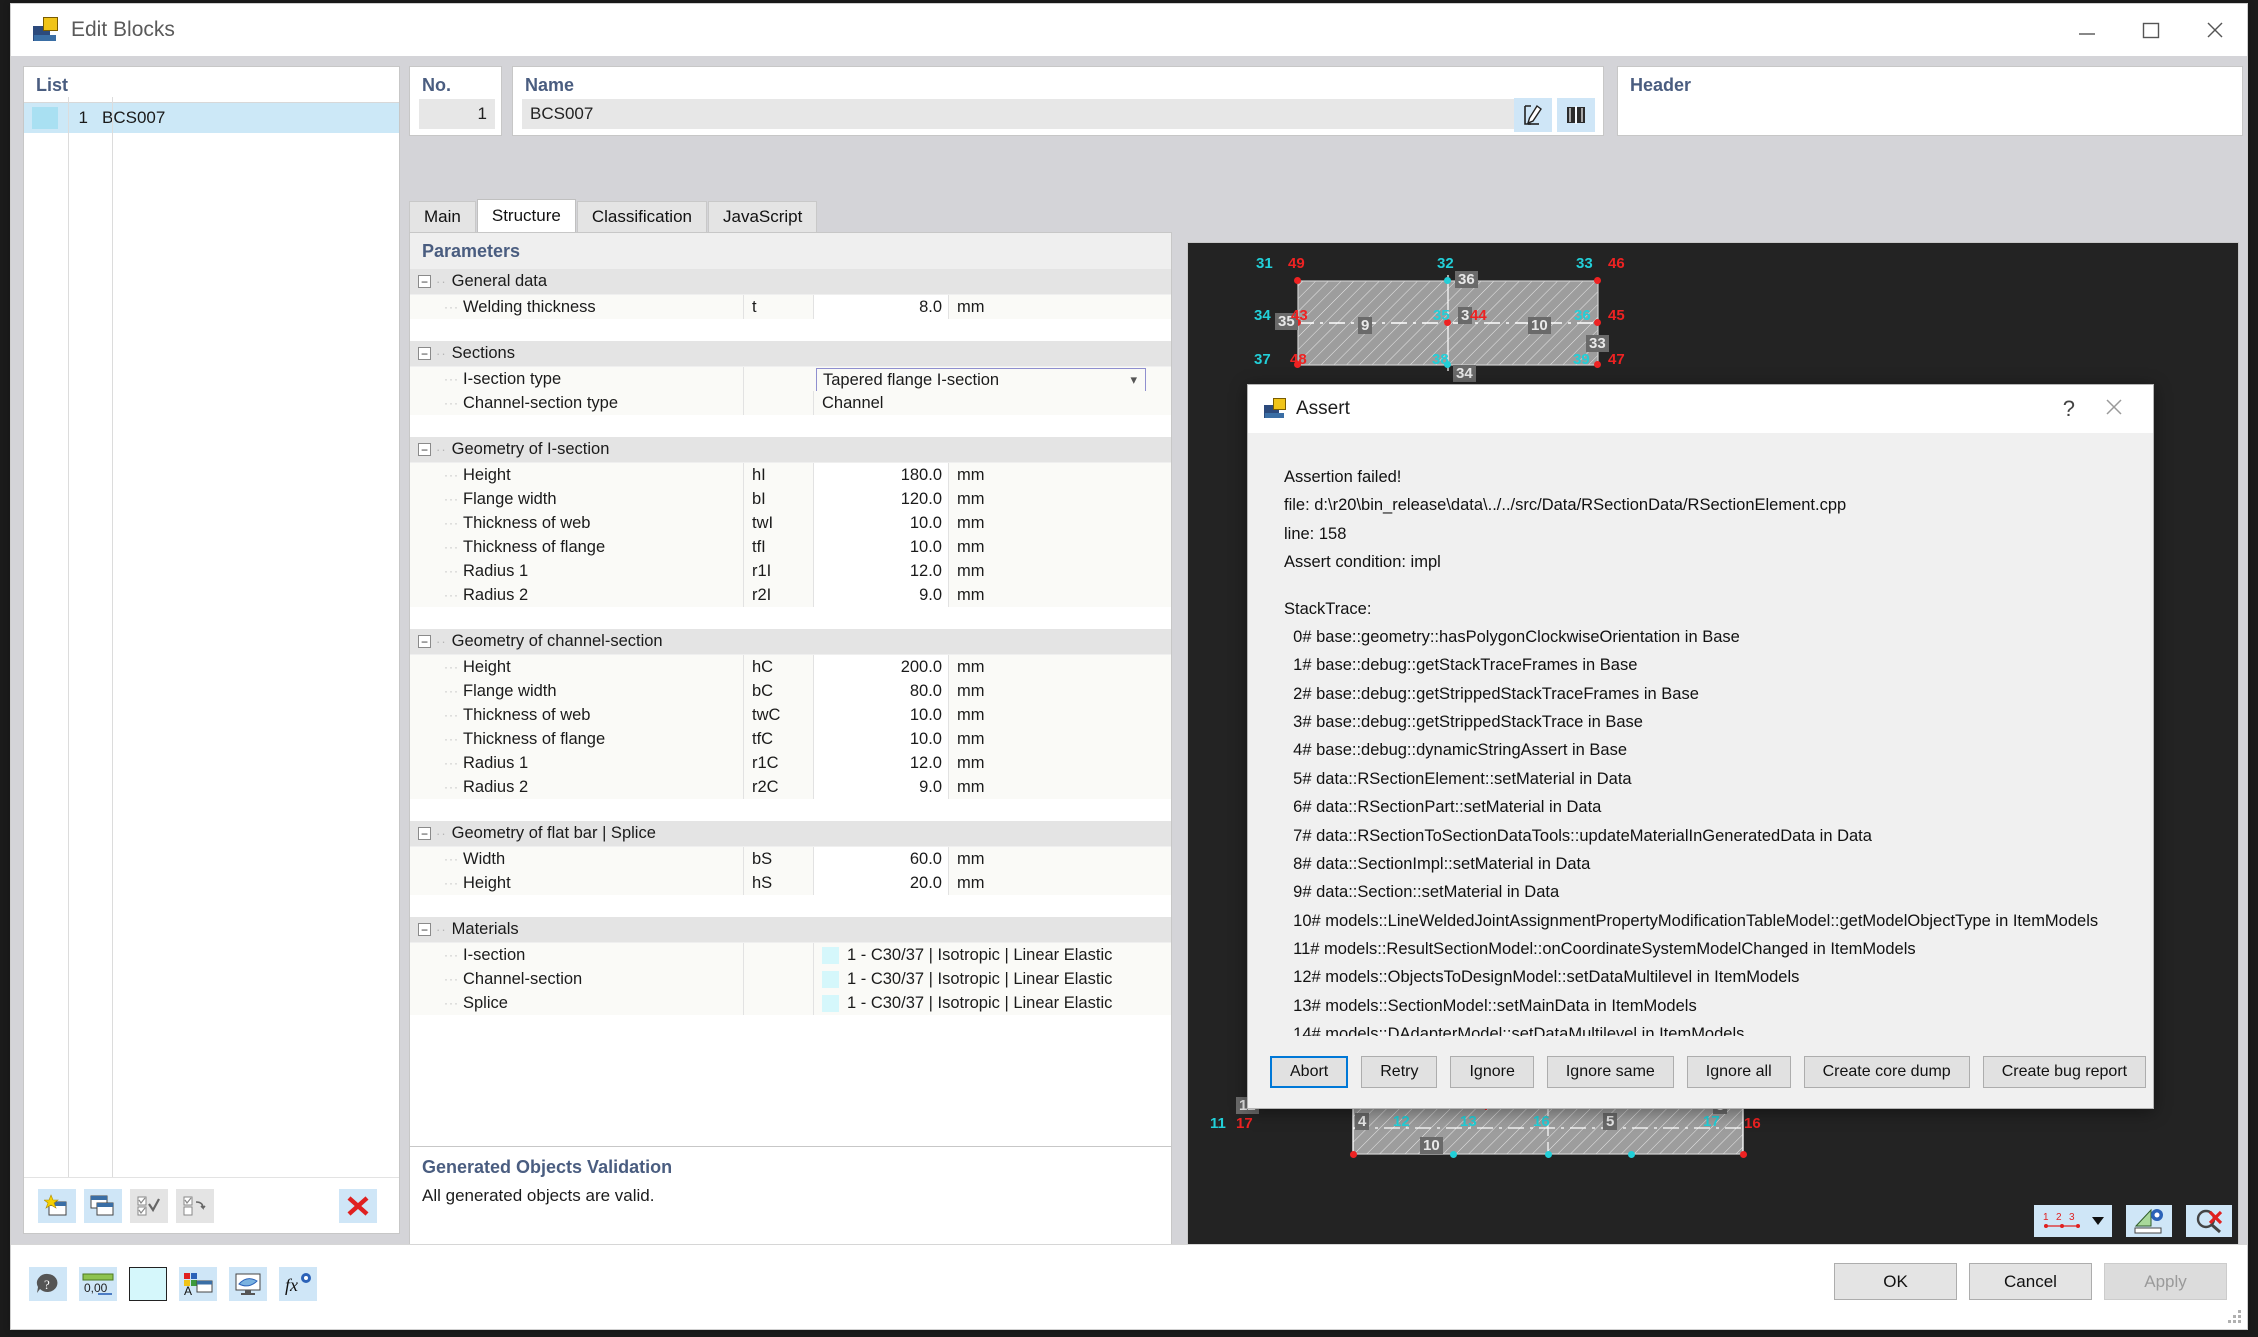  I want to click on new-block-icon, so click(57, 1205).